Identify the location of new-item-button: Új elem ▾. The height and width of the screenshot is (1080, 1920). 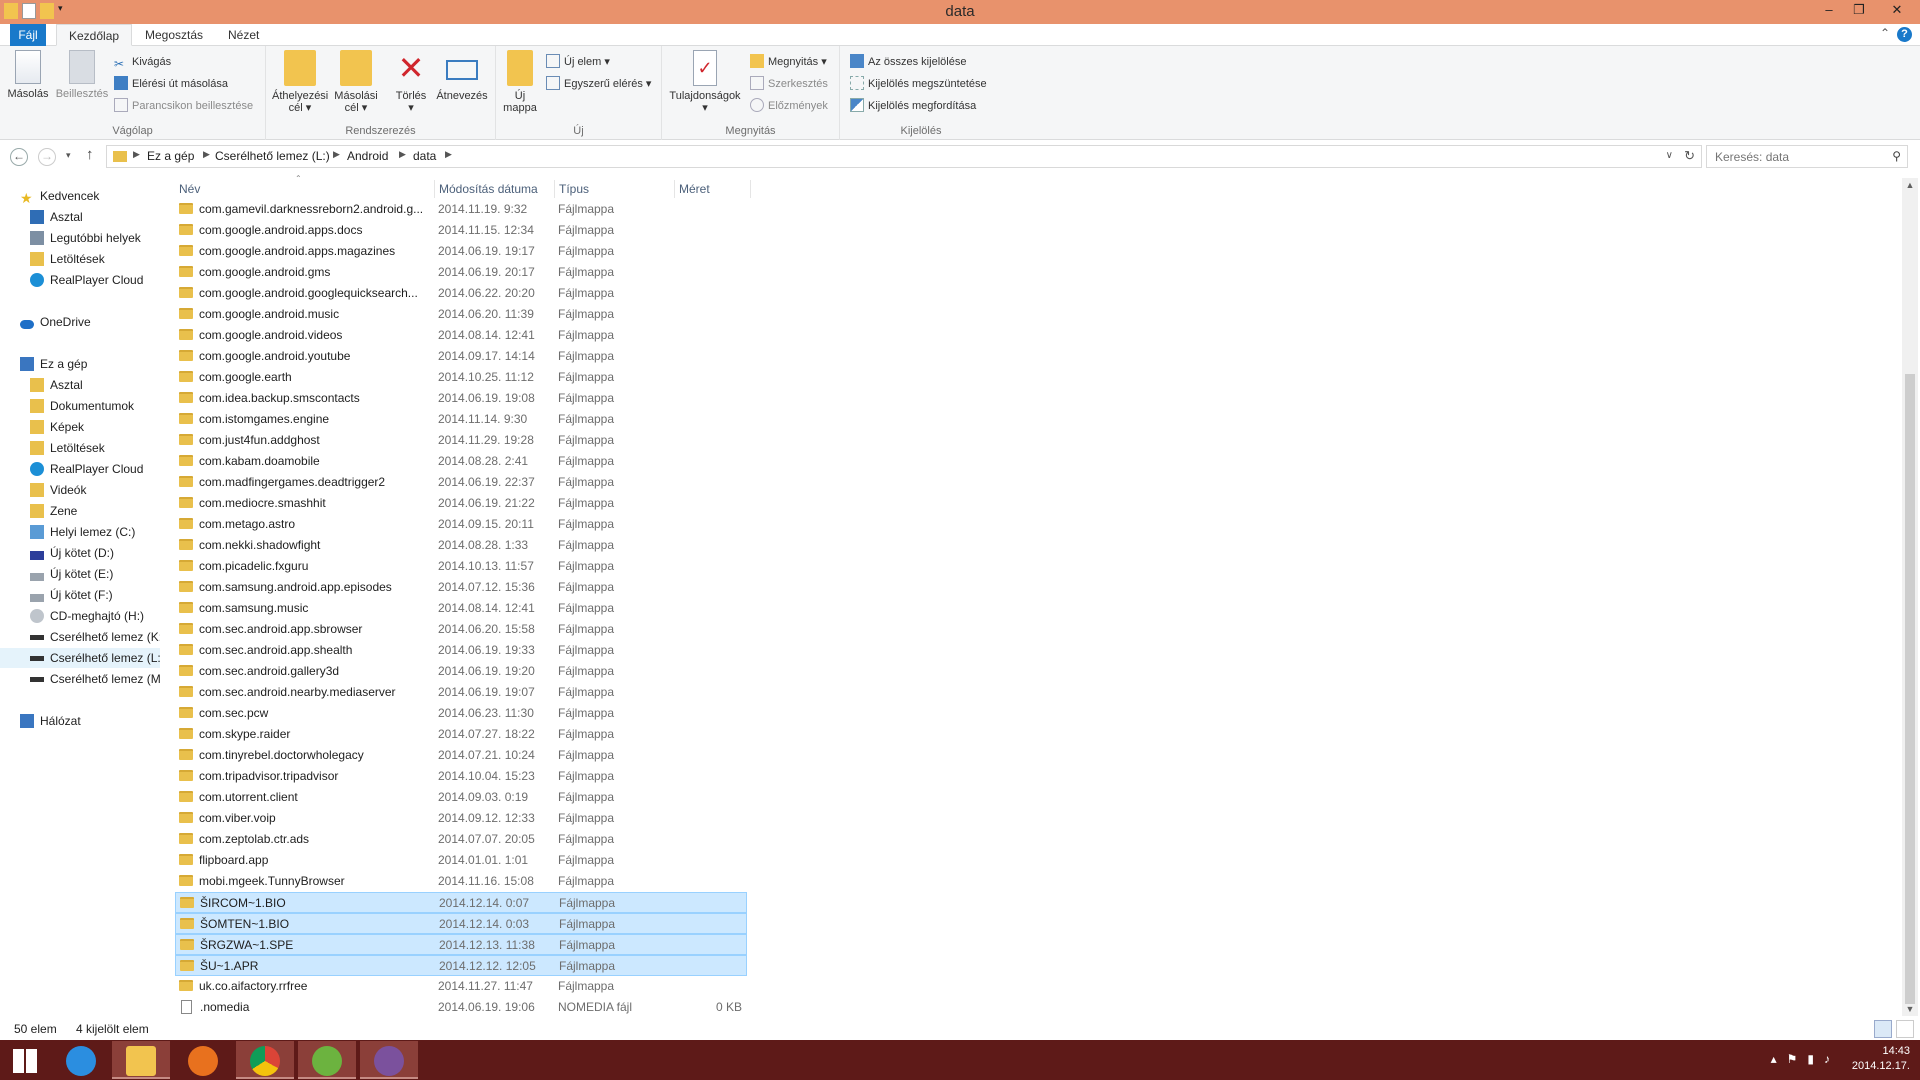
(578, 62).